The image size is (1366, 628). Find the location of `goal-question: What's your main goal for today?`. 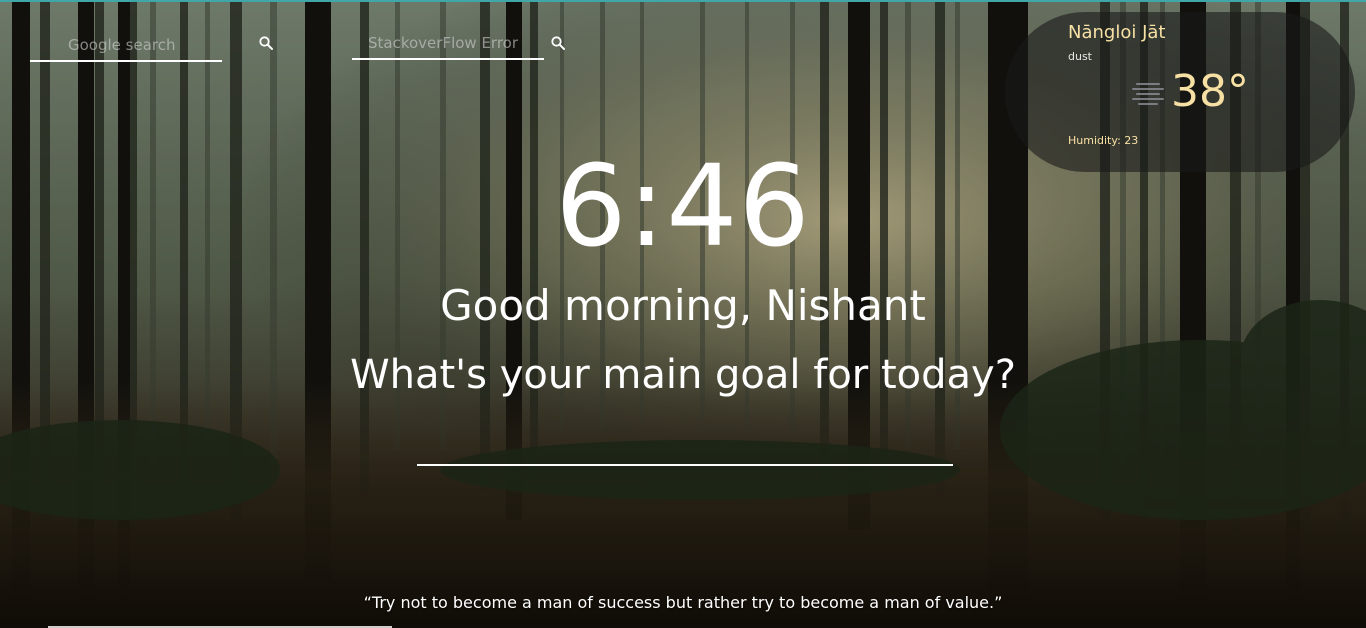

goal-question: What's your main goal for today? is located at coordinates (683, 375).